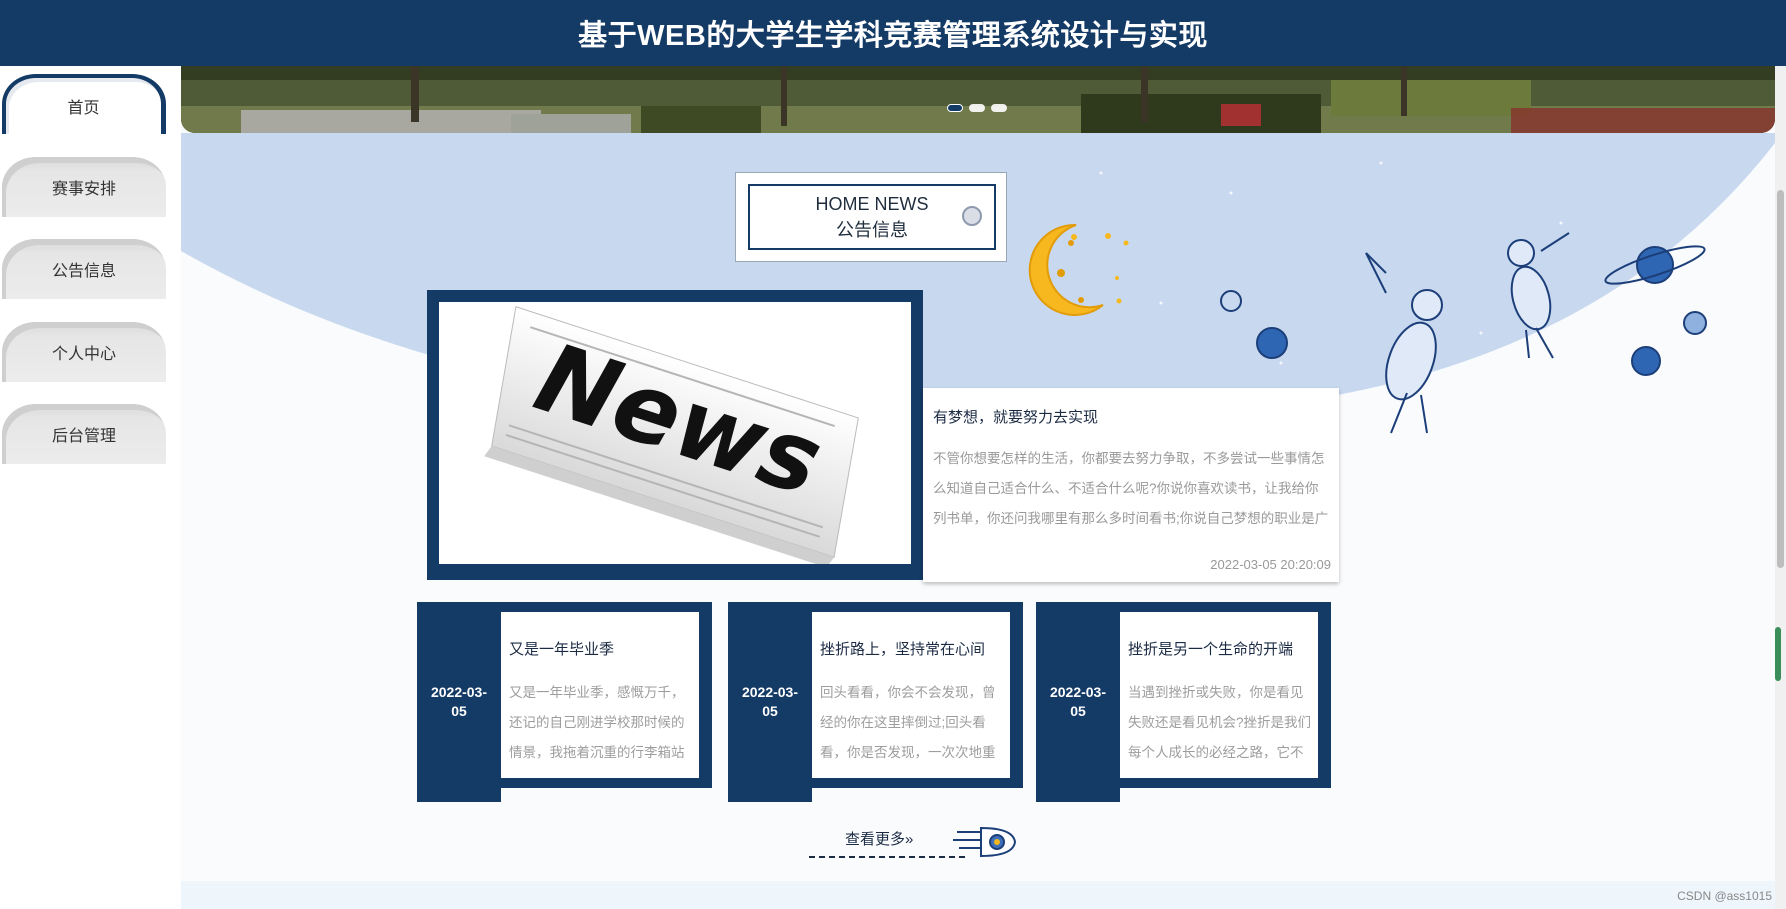  I want to click on knob-icon, so click(972, 216).